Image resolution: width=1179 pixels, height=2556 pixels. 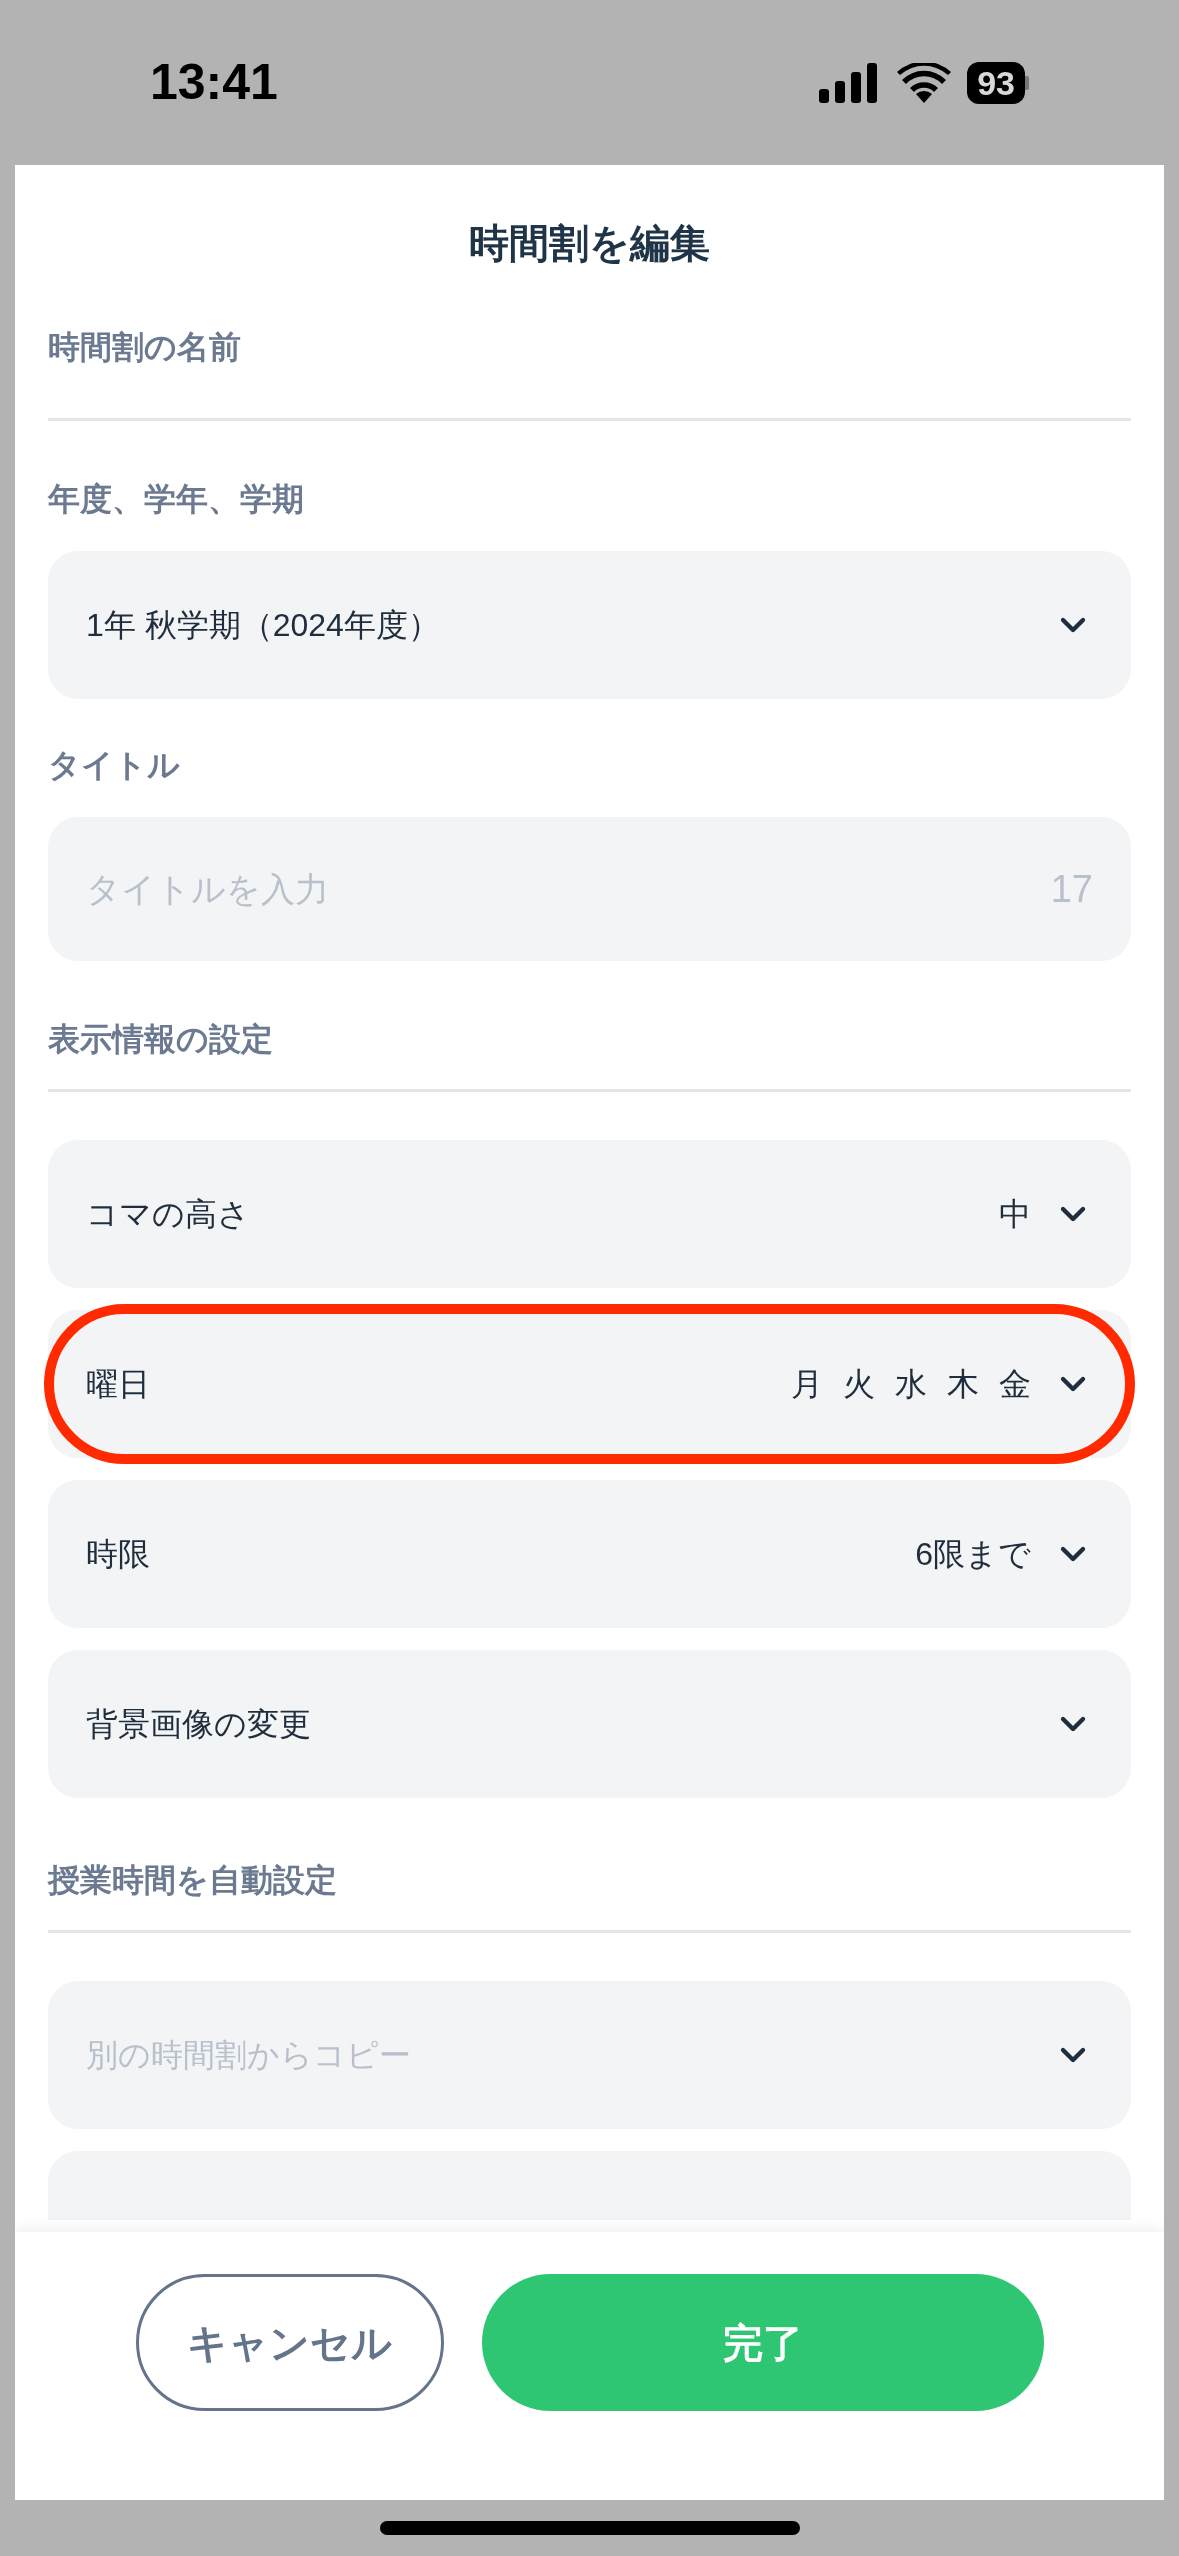 What do you see at coordinates (589, 1554) in the screenshot?
I see `select-row: 時限 6限まで` at bounding box center [589, 1554].